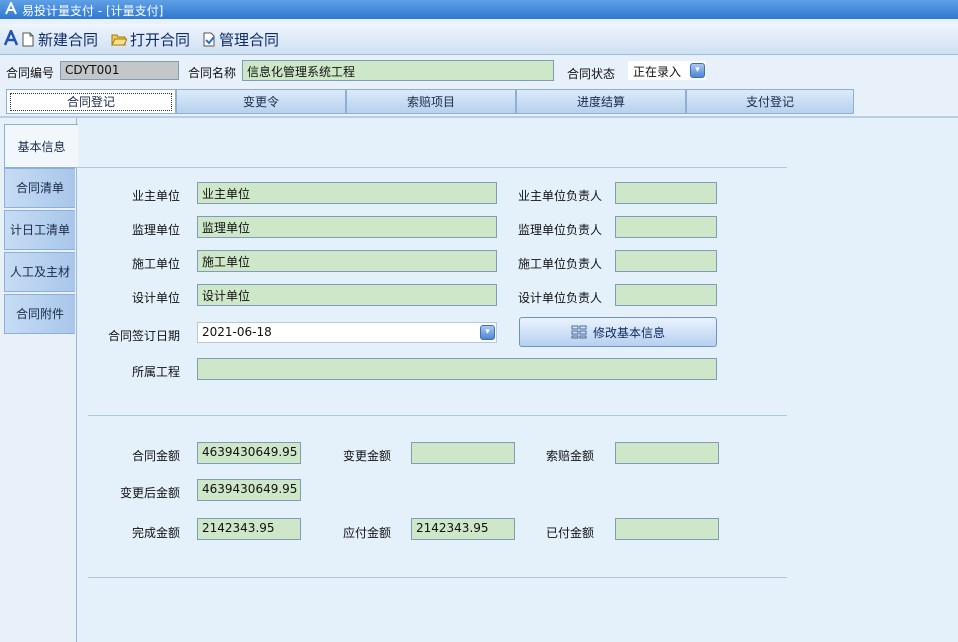 Image resolution: width=958 pixels, height=642 pixels. I want to click on side-tab-labor-materials-label: 人工及主材, so click(39, 272).